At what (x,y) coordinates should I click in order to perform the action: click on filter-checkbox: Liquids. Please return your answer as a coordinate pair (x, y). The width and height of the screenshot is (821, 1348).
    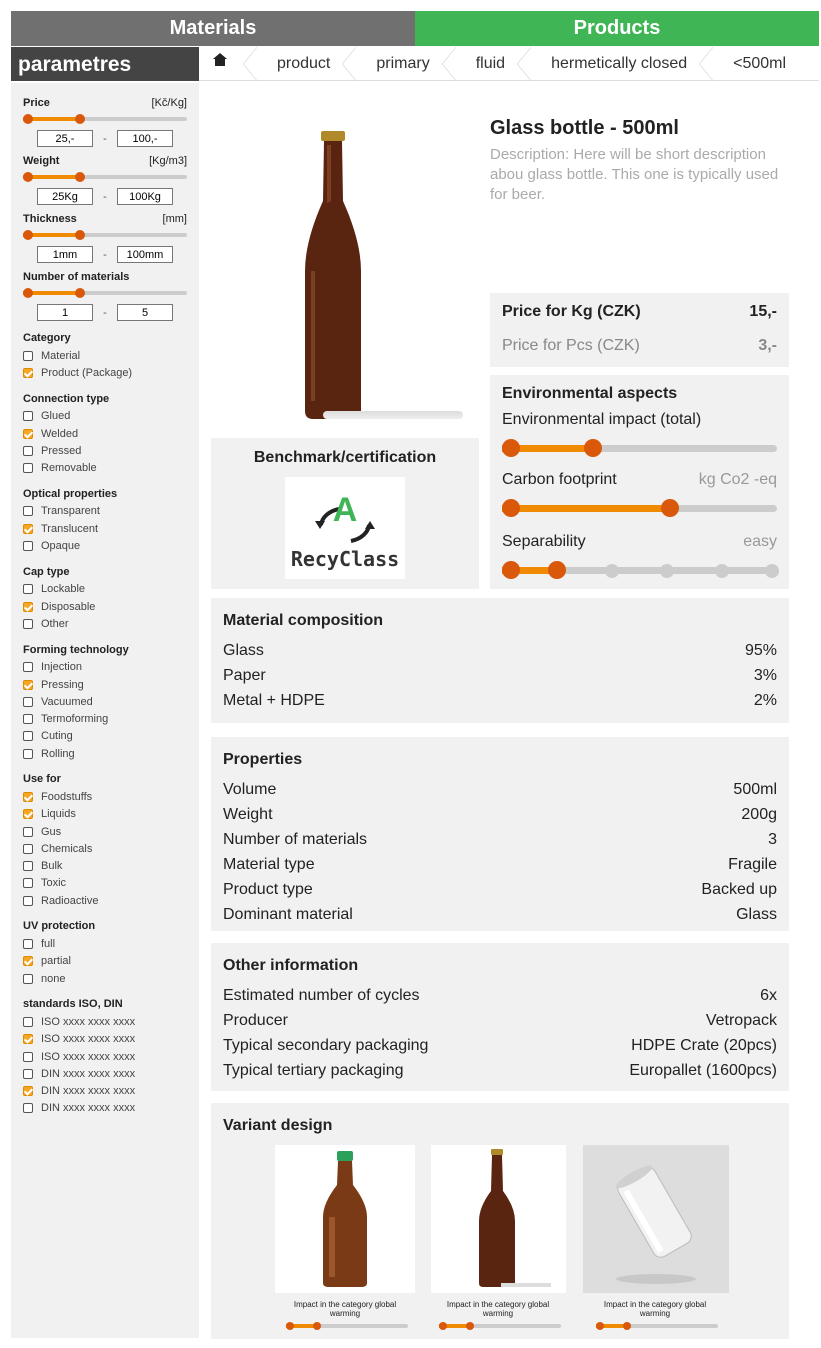
    Looking at the image, I should click on (105, 814).